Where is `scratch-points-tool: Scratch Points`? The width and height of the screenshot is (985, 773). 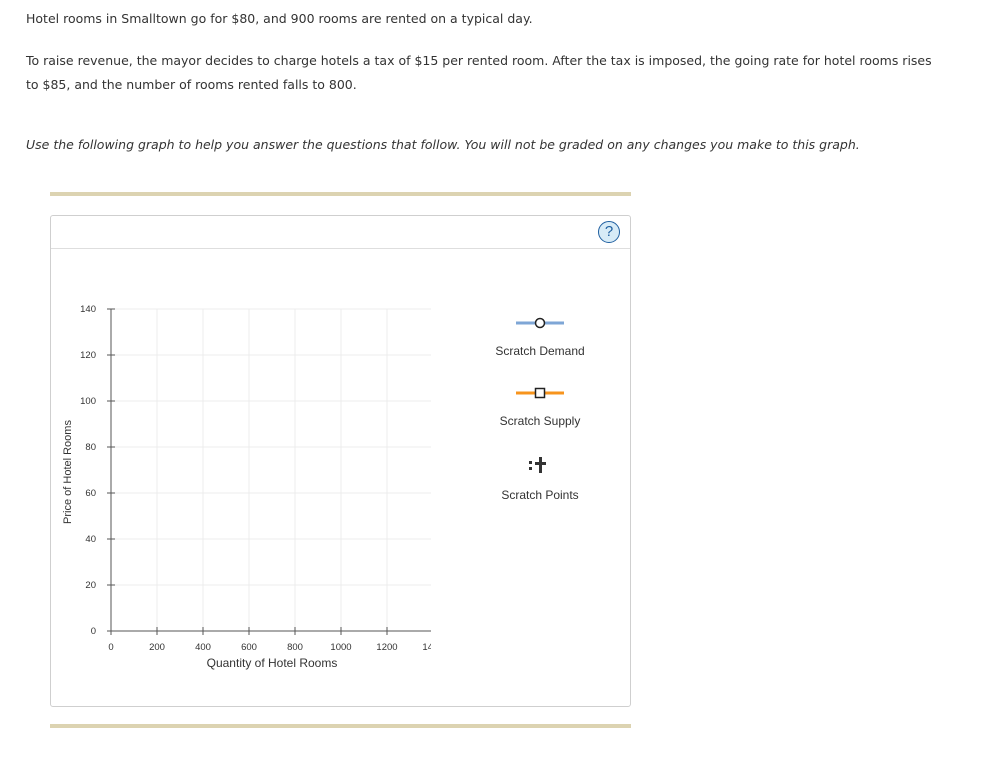
scratch-points-tool: Scratch Points is located at coordinates (540, 479).